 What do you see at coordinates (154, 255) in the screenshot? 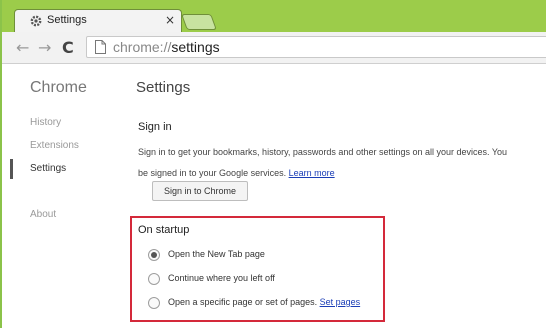
I see `radio-button-checked` at bounding box center [154, 255].